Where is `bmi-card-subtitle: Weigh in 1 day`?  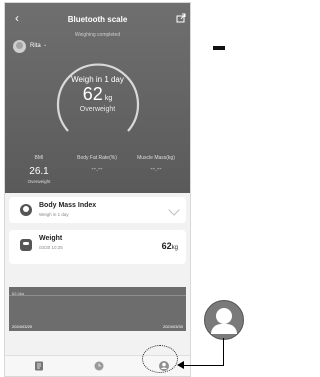
bmi-card-subtitle: Weigh in 1 day is located at coordinates (54, 214).